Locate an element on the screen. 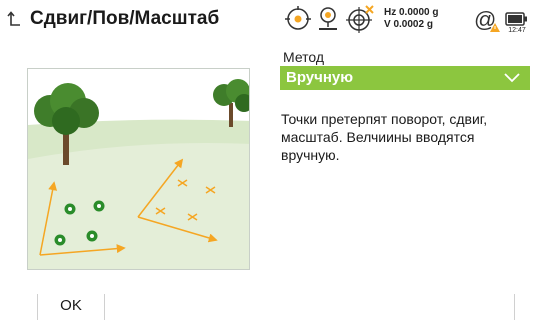 The image size is (534, 320). hz-readout: Hz 0.0000 g is located at coordinates (411, 12).